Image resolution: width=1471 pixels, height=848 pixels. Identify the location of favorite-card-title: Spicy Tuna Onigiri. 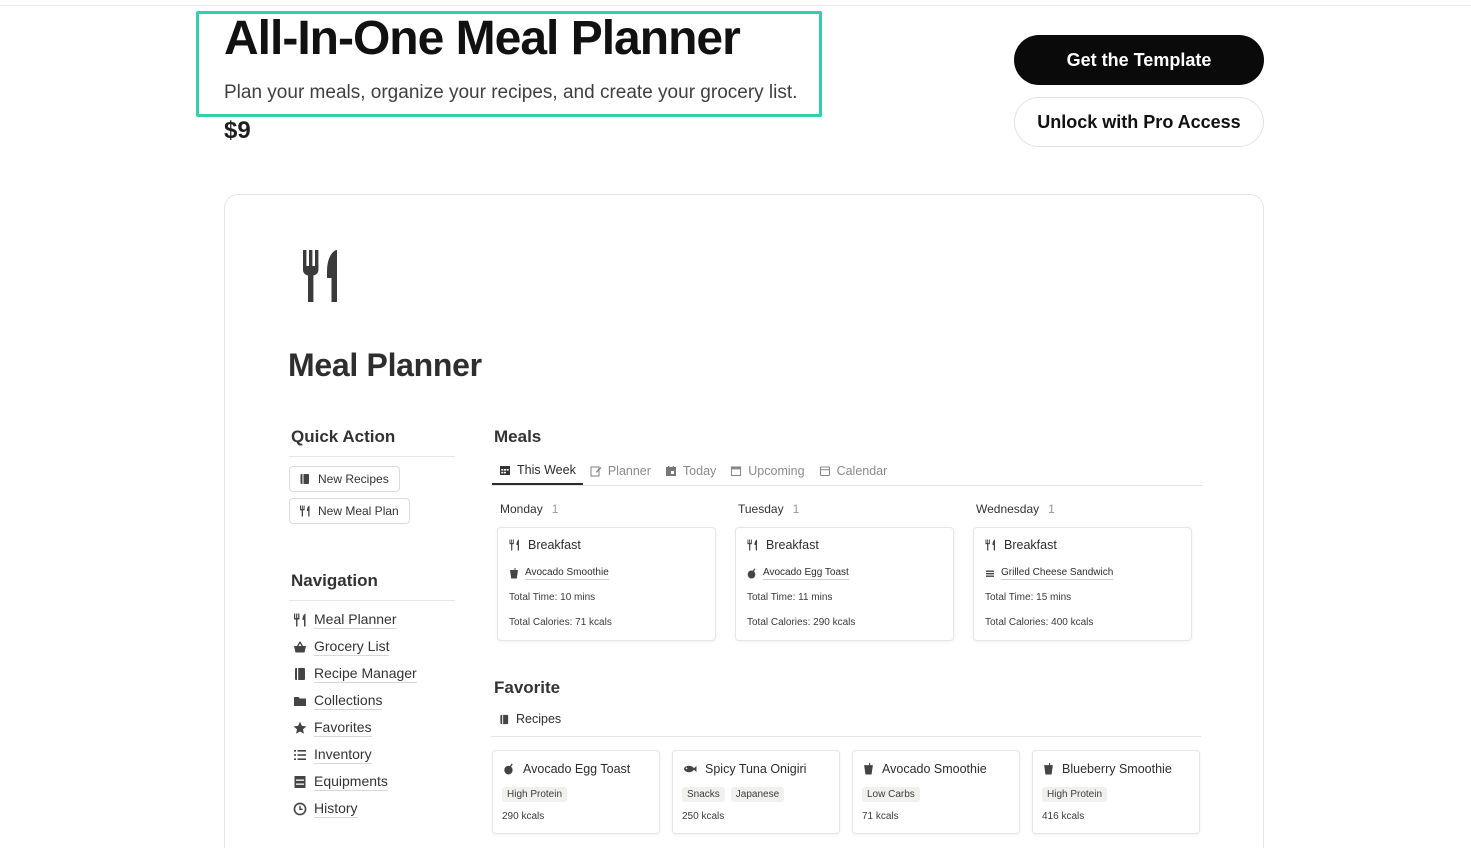
(744, 769).